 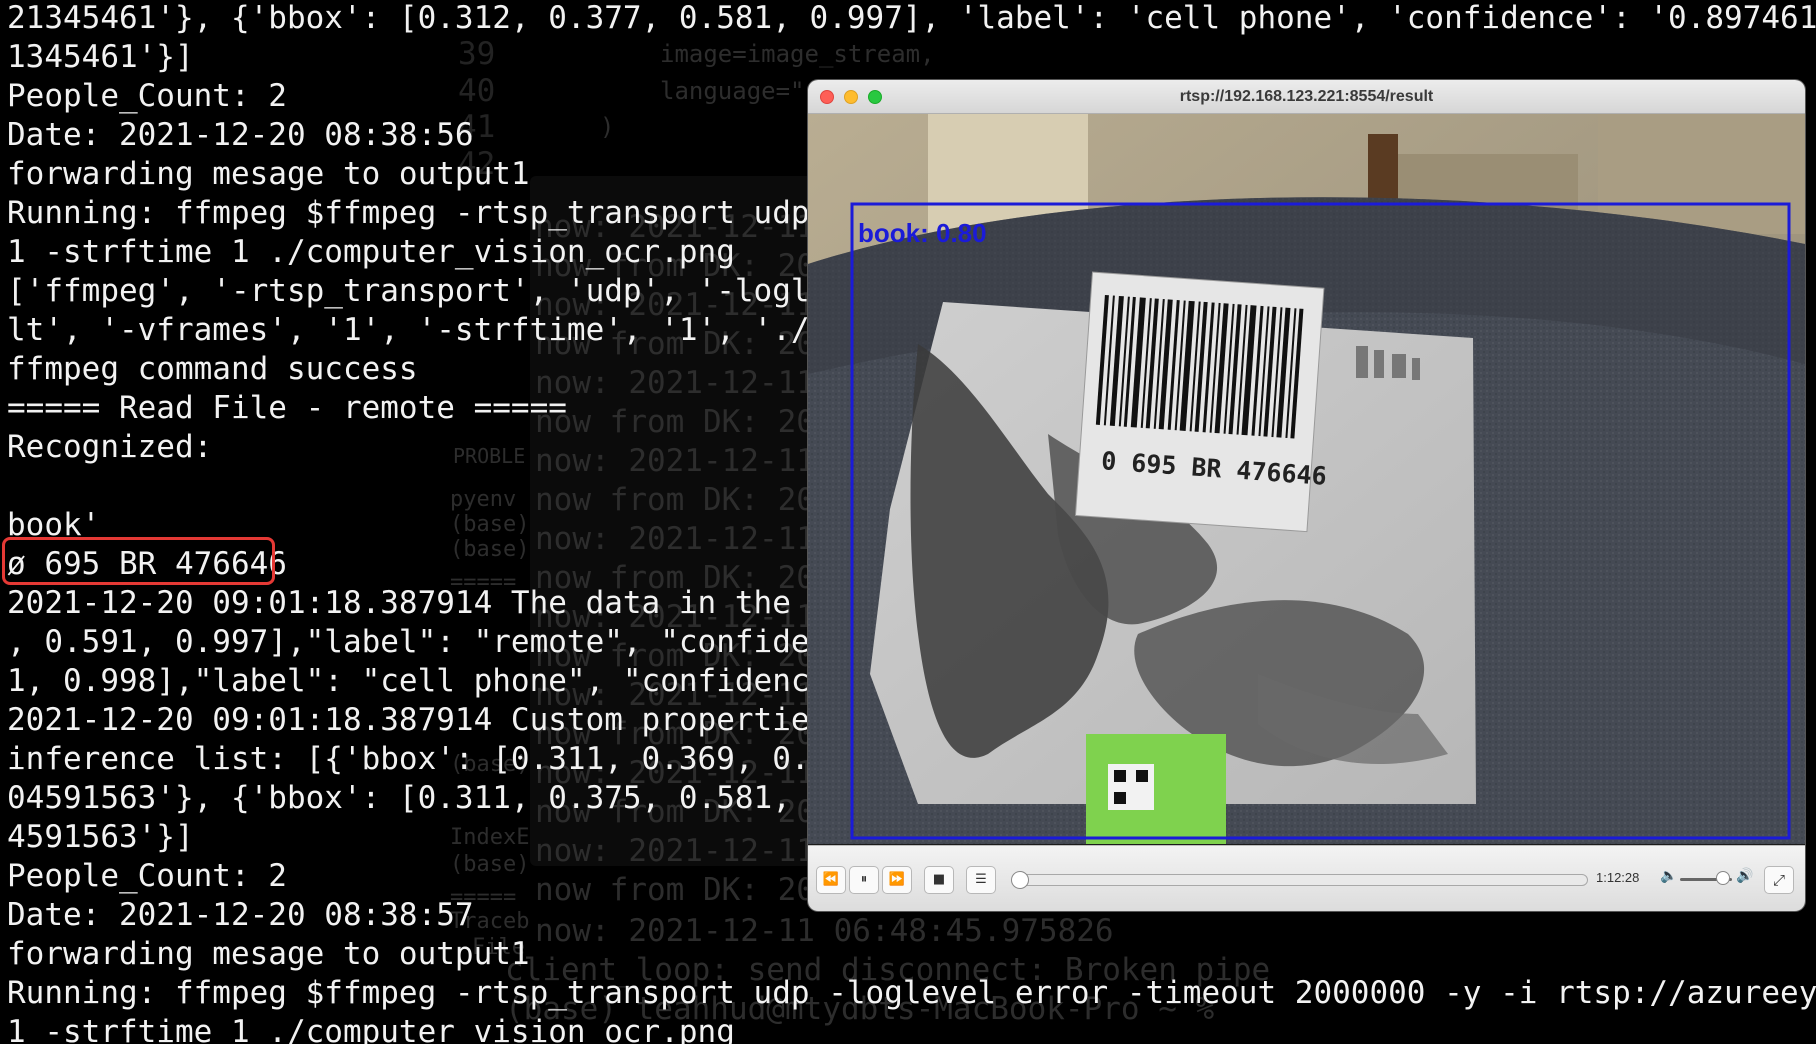 I want to click on player-controls: ⏪ ⏸ ⏩ ■ ☰ 1:12:28 🔈 🔊 ⤢, so click(x=1306, y=878).